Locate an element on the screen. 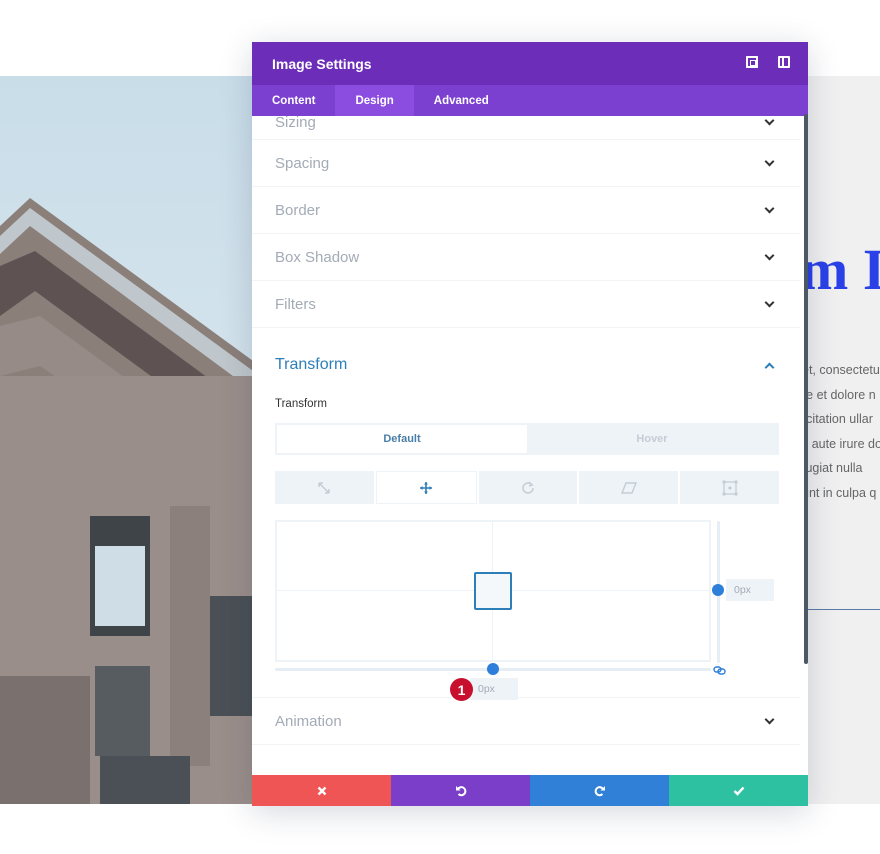 This screenshot has height=854, width=880. cancel-button is located at coordinates (321, 790).